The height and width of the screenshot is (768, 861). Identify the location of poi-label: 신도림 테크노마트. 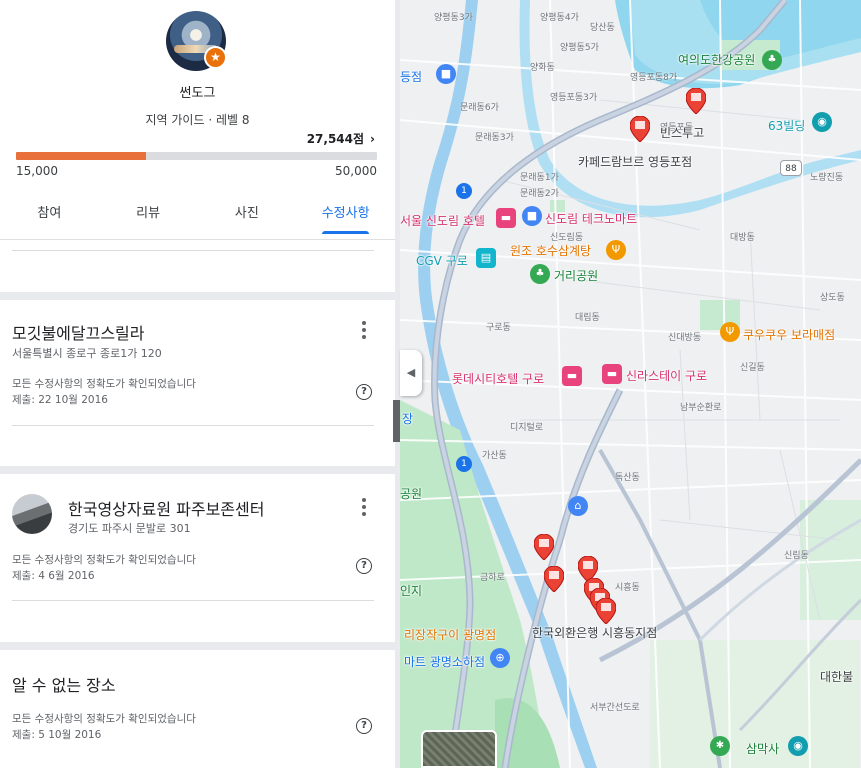
(591, 218).